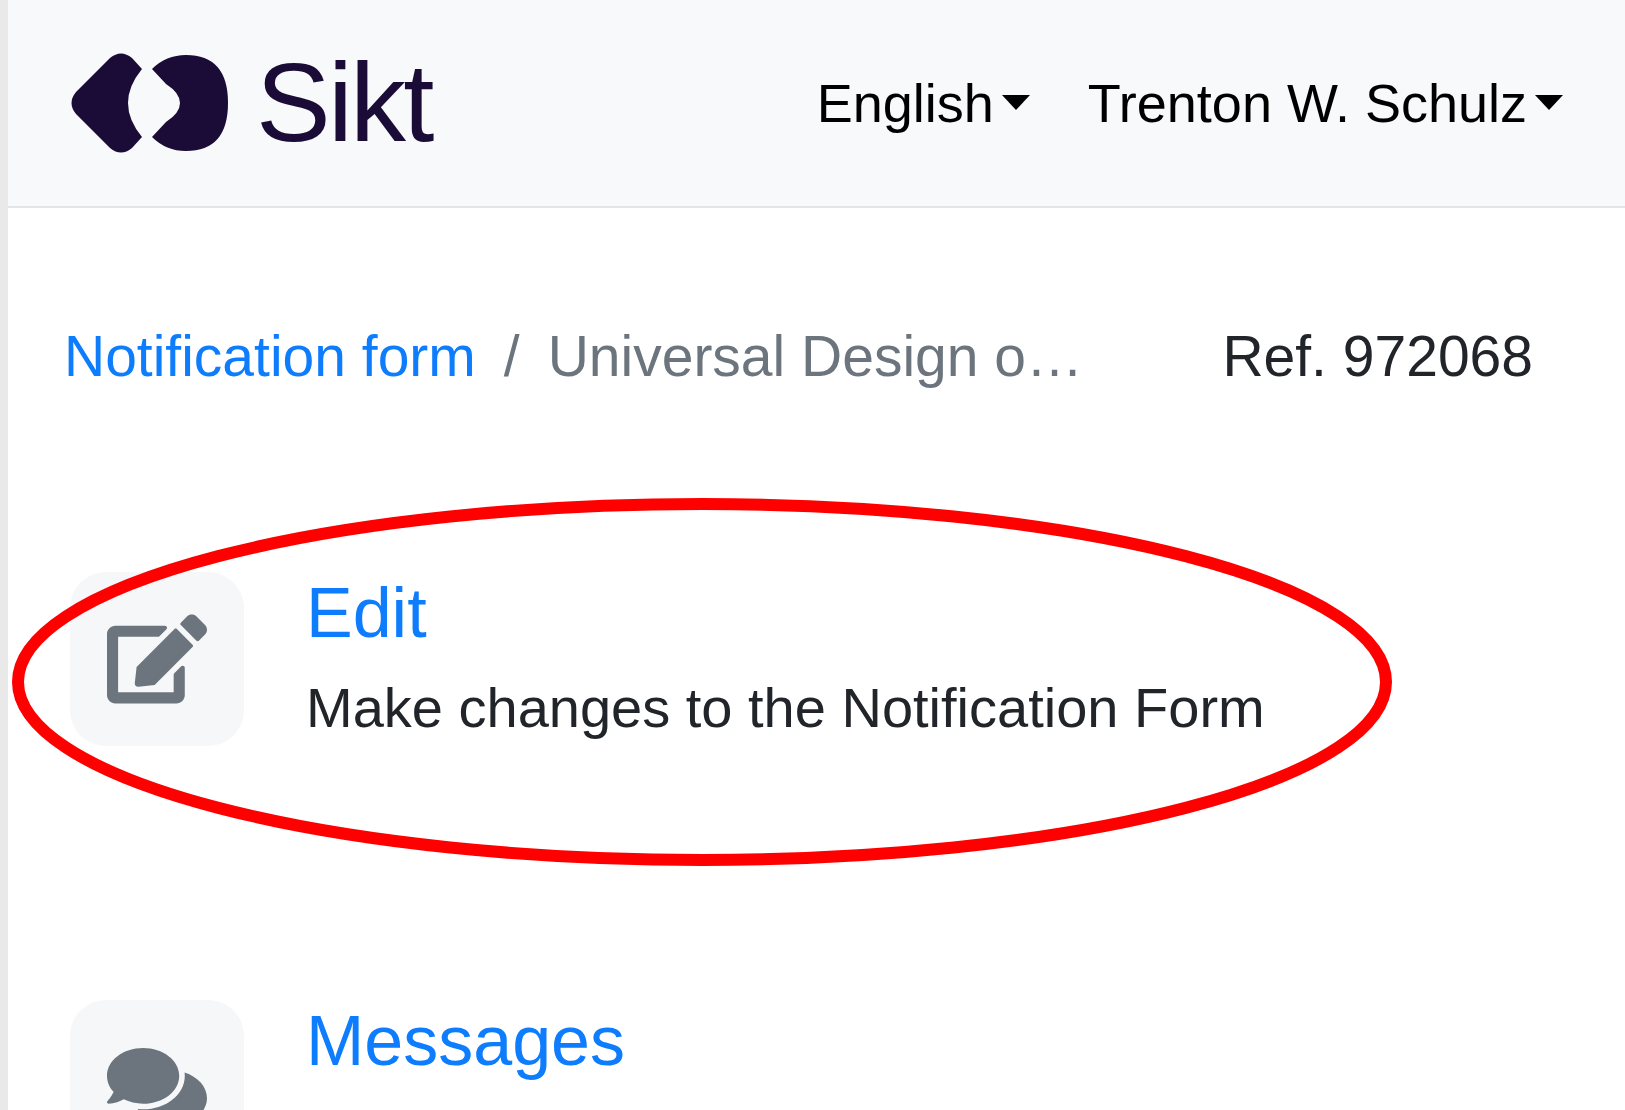 Image resolution: width=1625 pixels, height=1110 pixels. What do you see at coordinates (785, 612) in the screenshot?
I see `action-link: Edit` at bounding box center [785, 612].